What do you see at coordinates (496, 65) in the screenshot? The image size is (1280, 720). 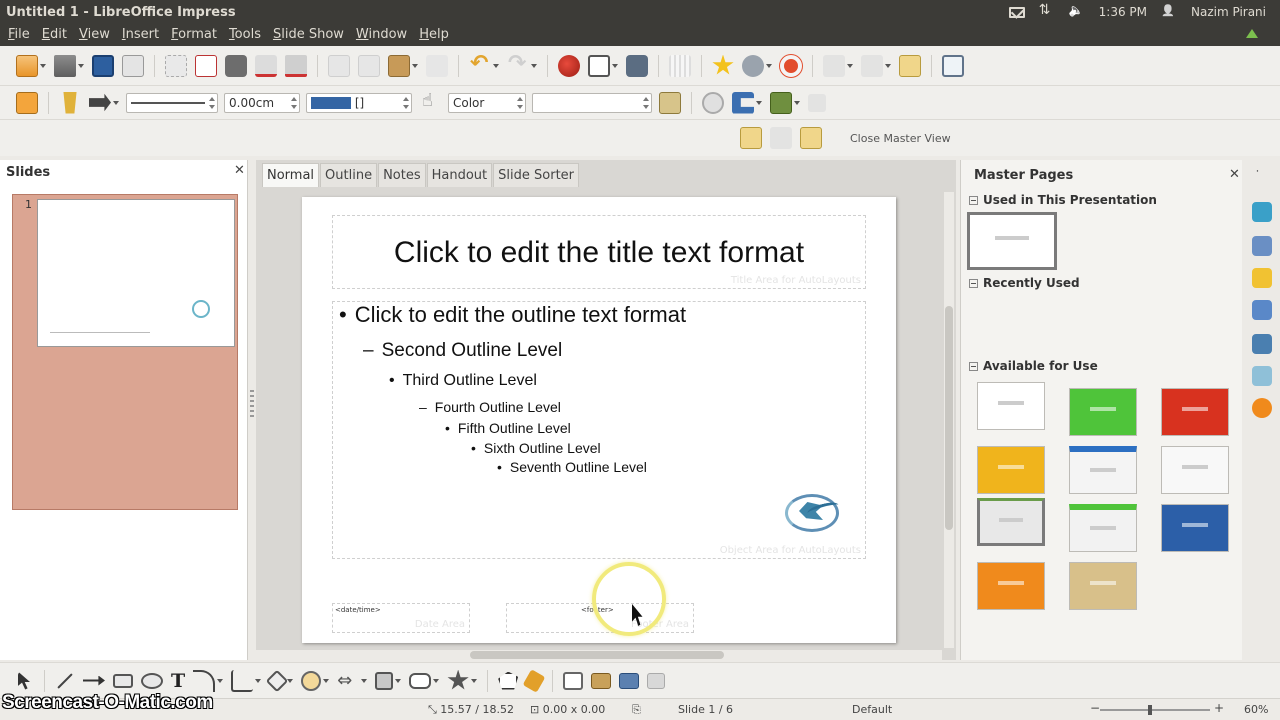 I see `undo-dropdown-icon` at bounding box center [496, 65].